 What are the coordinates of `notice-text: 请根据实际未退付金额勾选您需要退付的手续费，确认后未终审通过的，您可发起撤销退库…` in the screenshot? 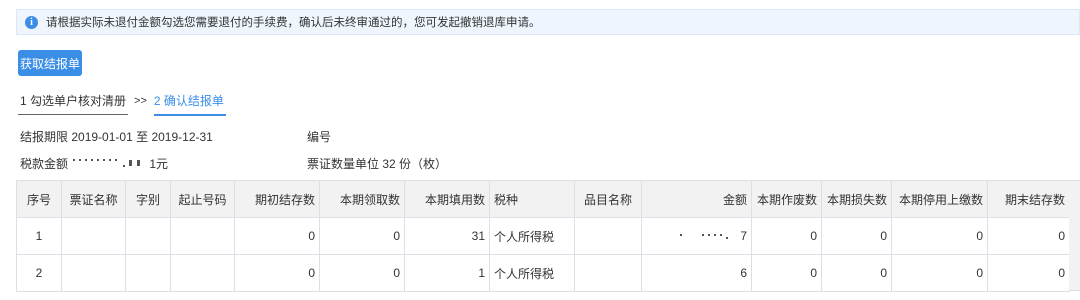 It's located at (293, 23).